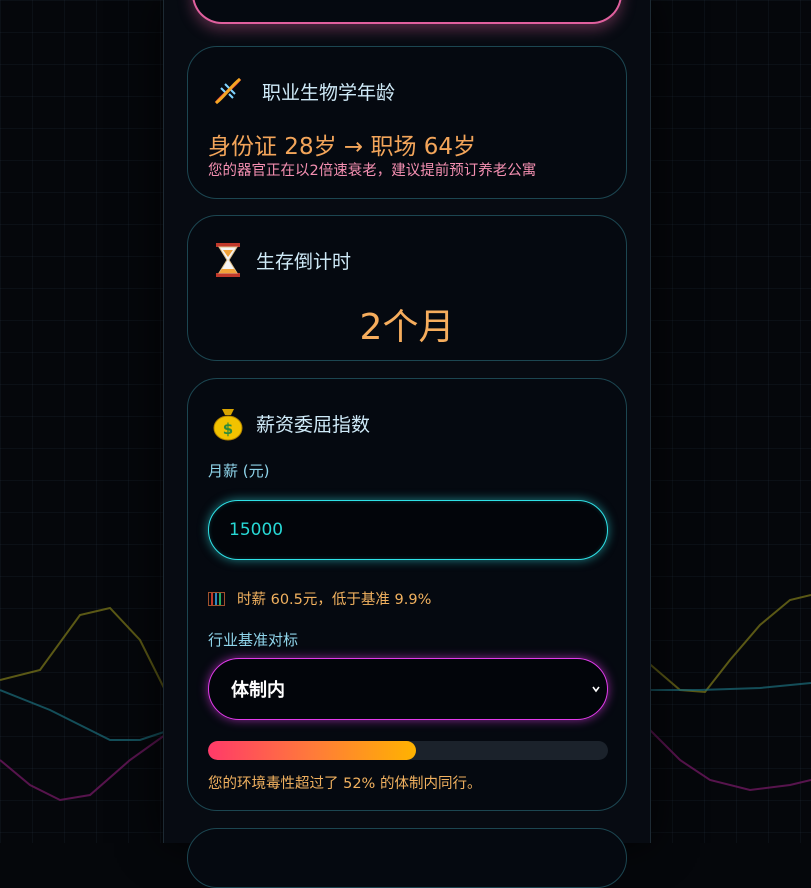 This screenshot has height=888, width=811. Describe the element at coordinates (334, 600) in the screenshot. I see `hourly-wage-text: 时薪 60.5元，低于基准 9.9%` at that location.